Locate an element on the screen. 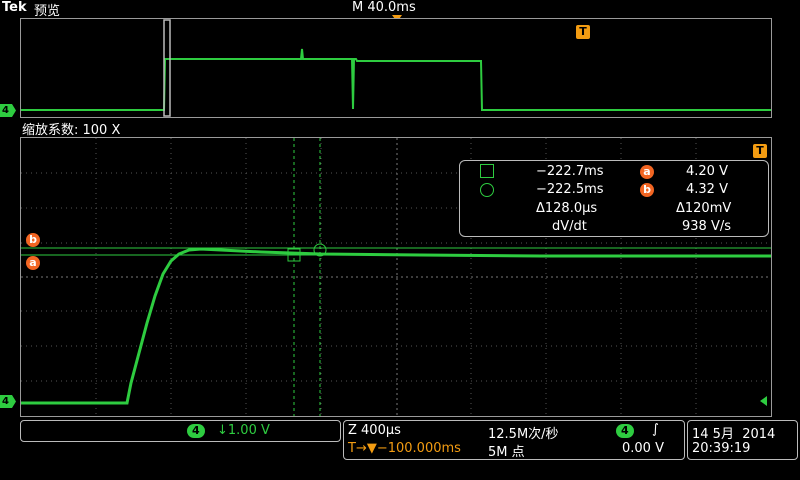 The image size is (800, 480). time-display: 20:39:19 is located at coordinates (721, 448).